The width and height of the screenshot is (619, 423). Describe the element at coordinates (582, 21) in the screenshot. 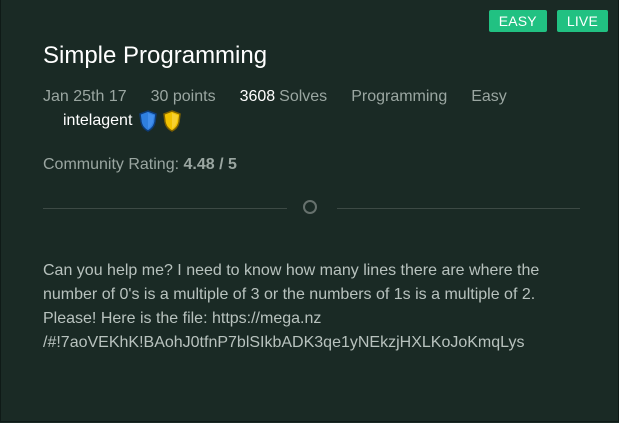

I see `status-badge: LIVE` at that location.